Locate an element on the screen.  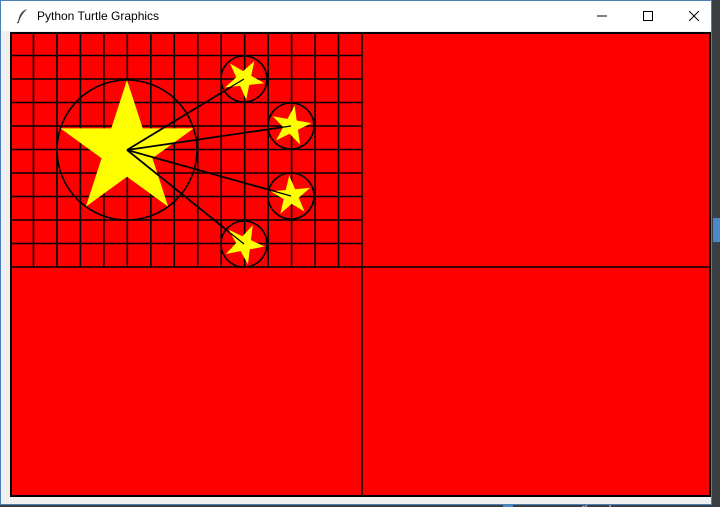
background-window-edge is located at coordinates (716, 253).